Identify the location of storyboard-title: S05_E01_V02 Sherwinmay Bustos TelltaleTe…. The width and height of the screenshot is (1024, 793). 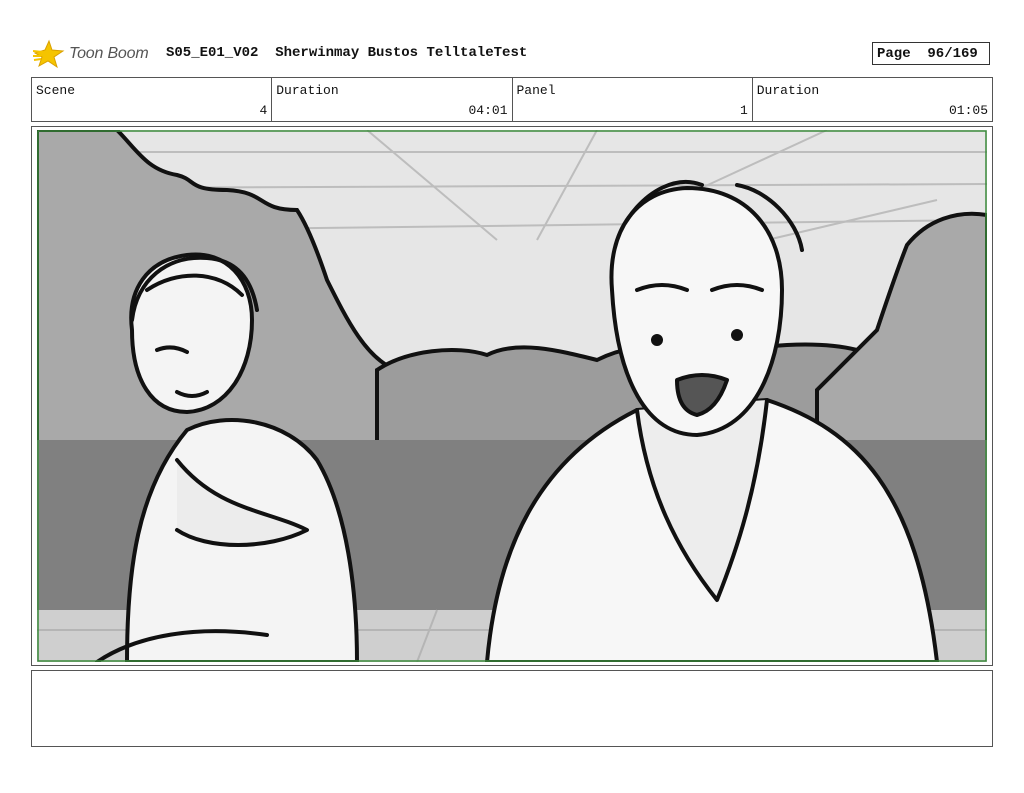
(347, 53).